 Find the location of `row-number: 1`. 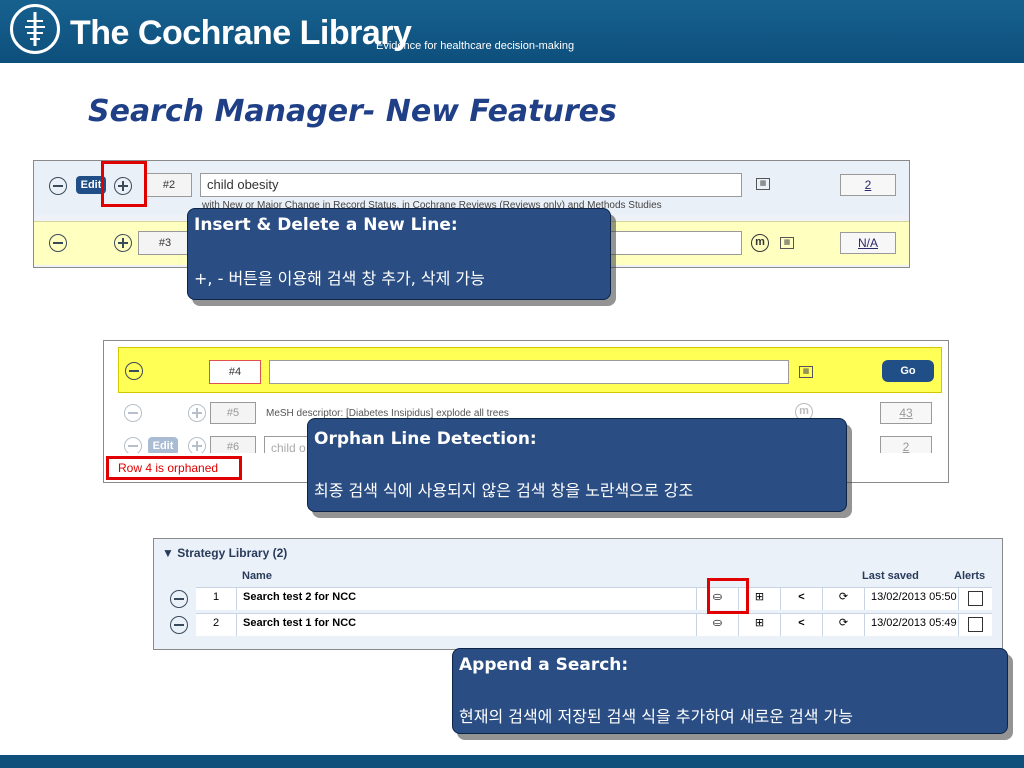

row-number: 1 is located at coordinates (216, 597).